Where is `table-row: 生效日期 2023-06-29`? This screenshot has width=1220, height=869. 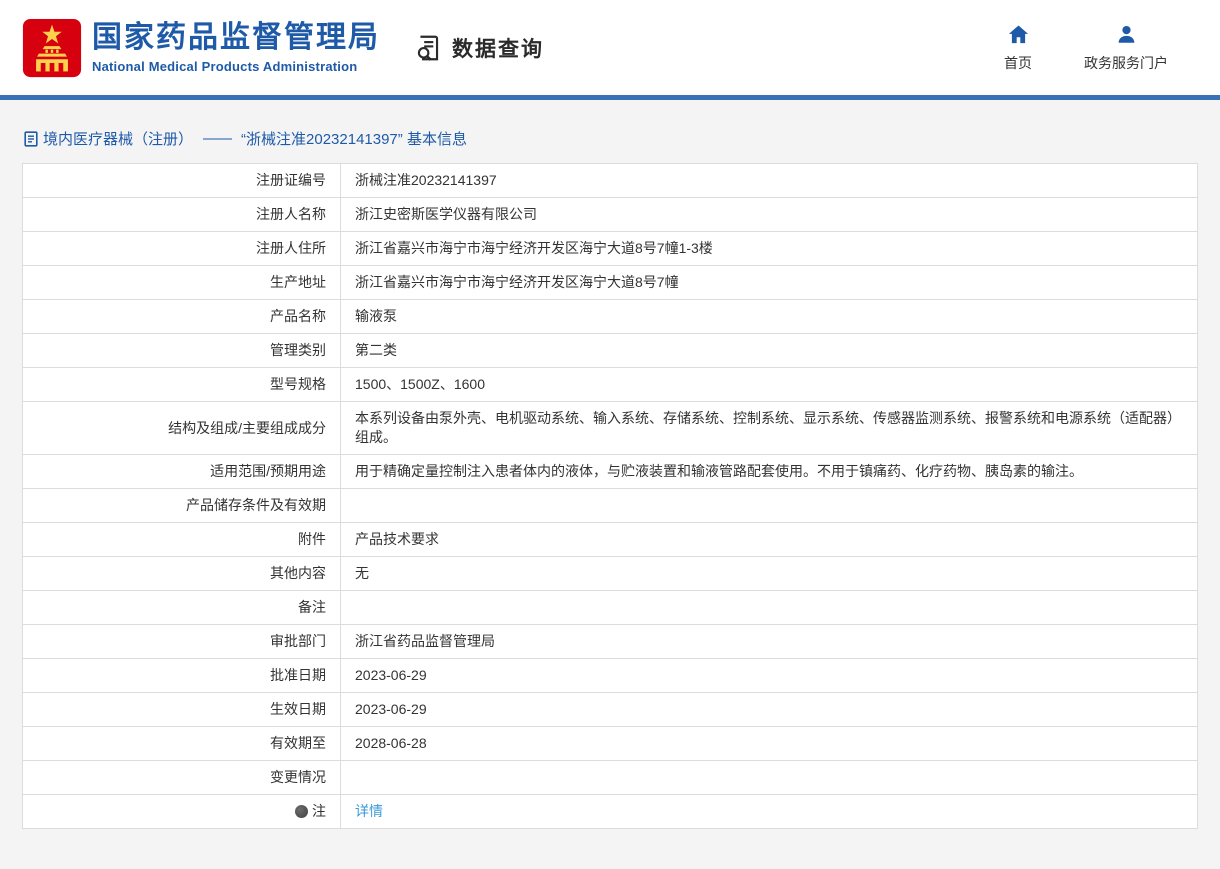
table-row: 生效日期 2023-06-29 is located at coordinates (610, 709).